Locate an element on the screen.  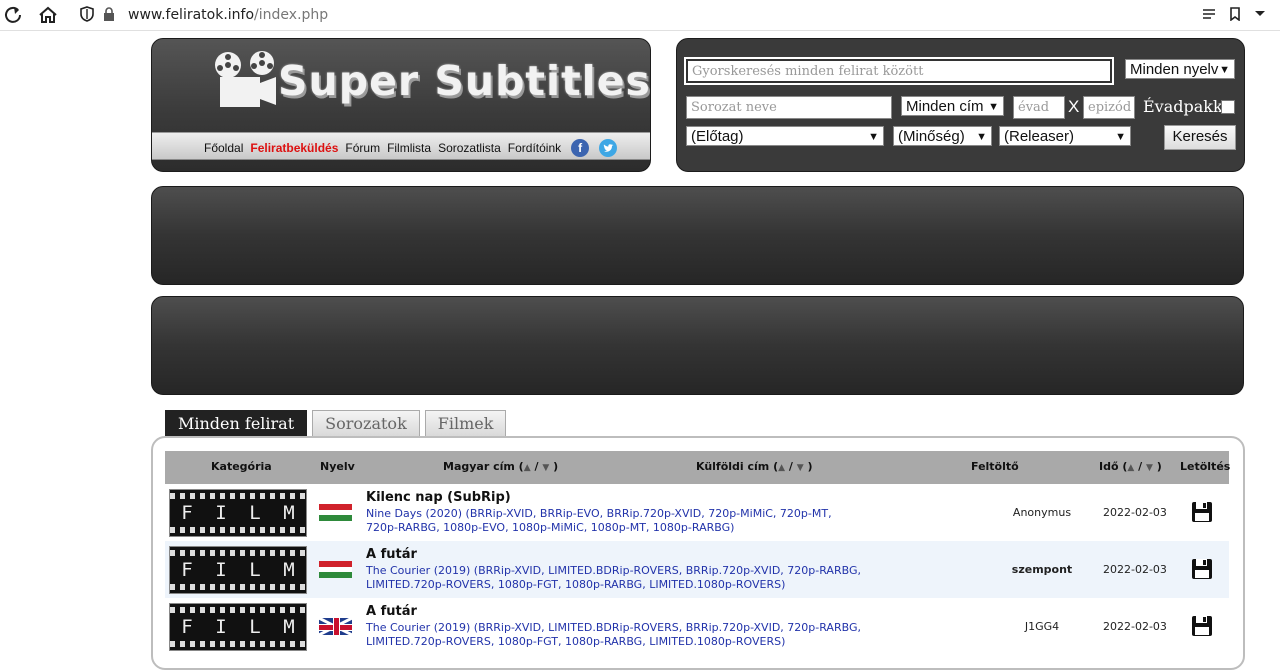
uploader-name: szempont is located at coordinates (1042, 569).